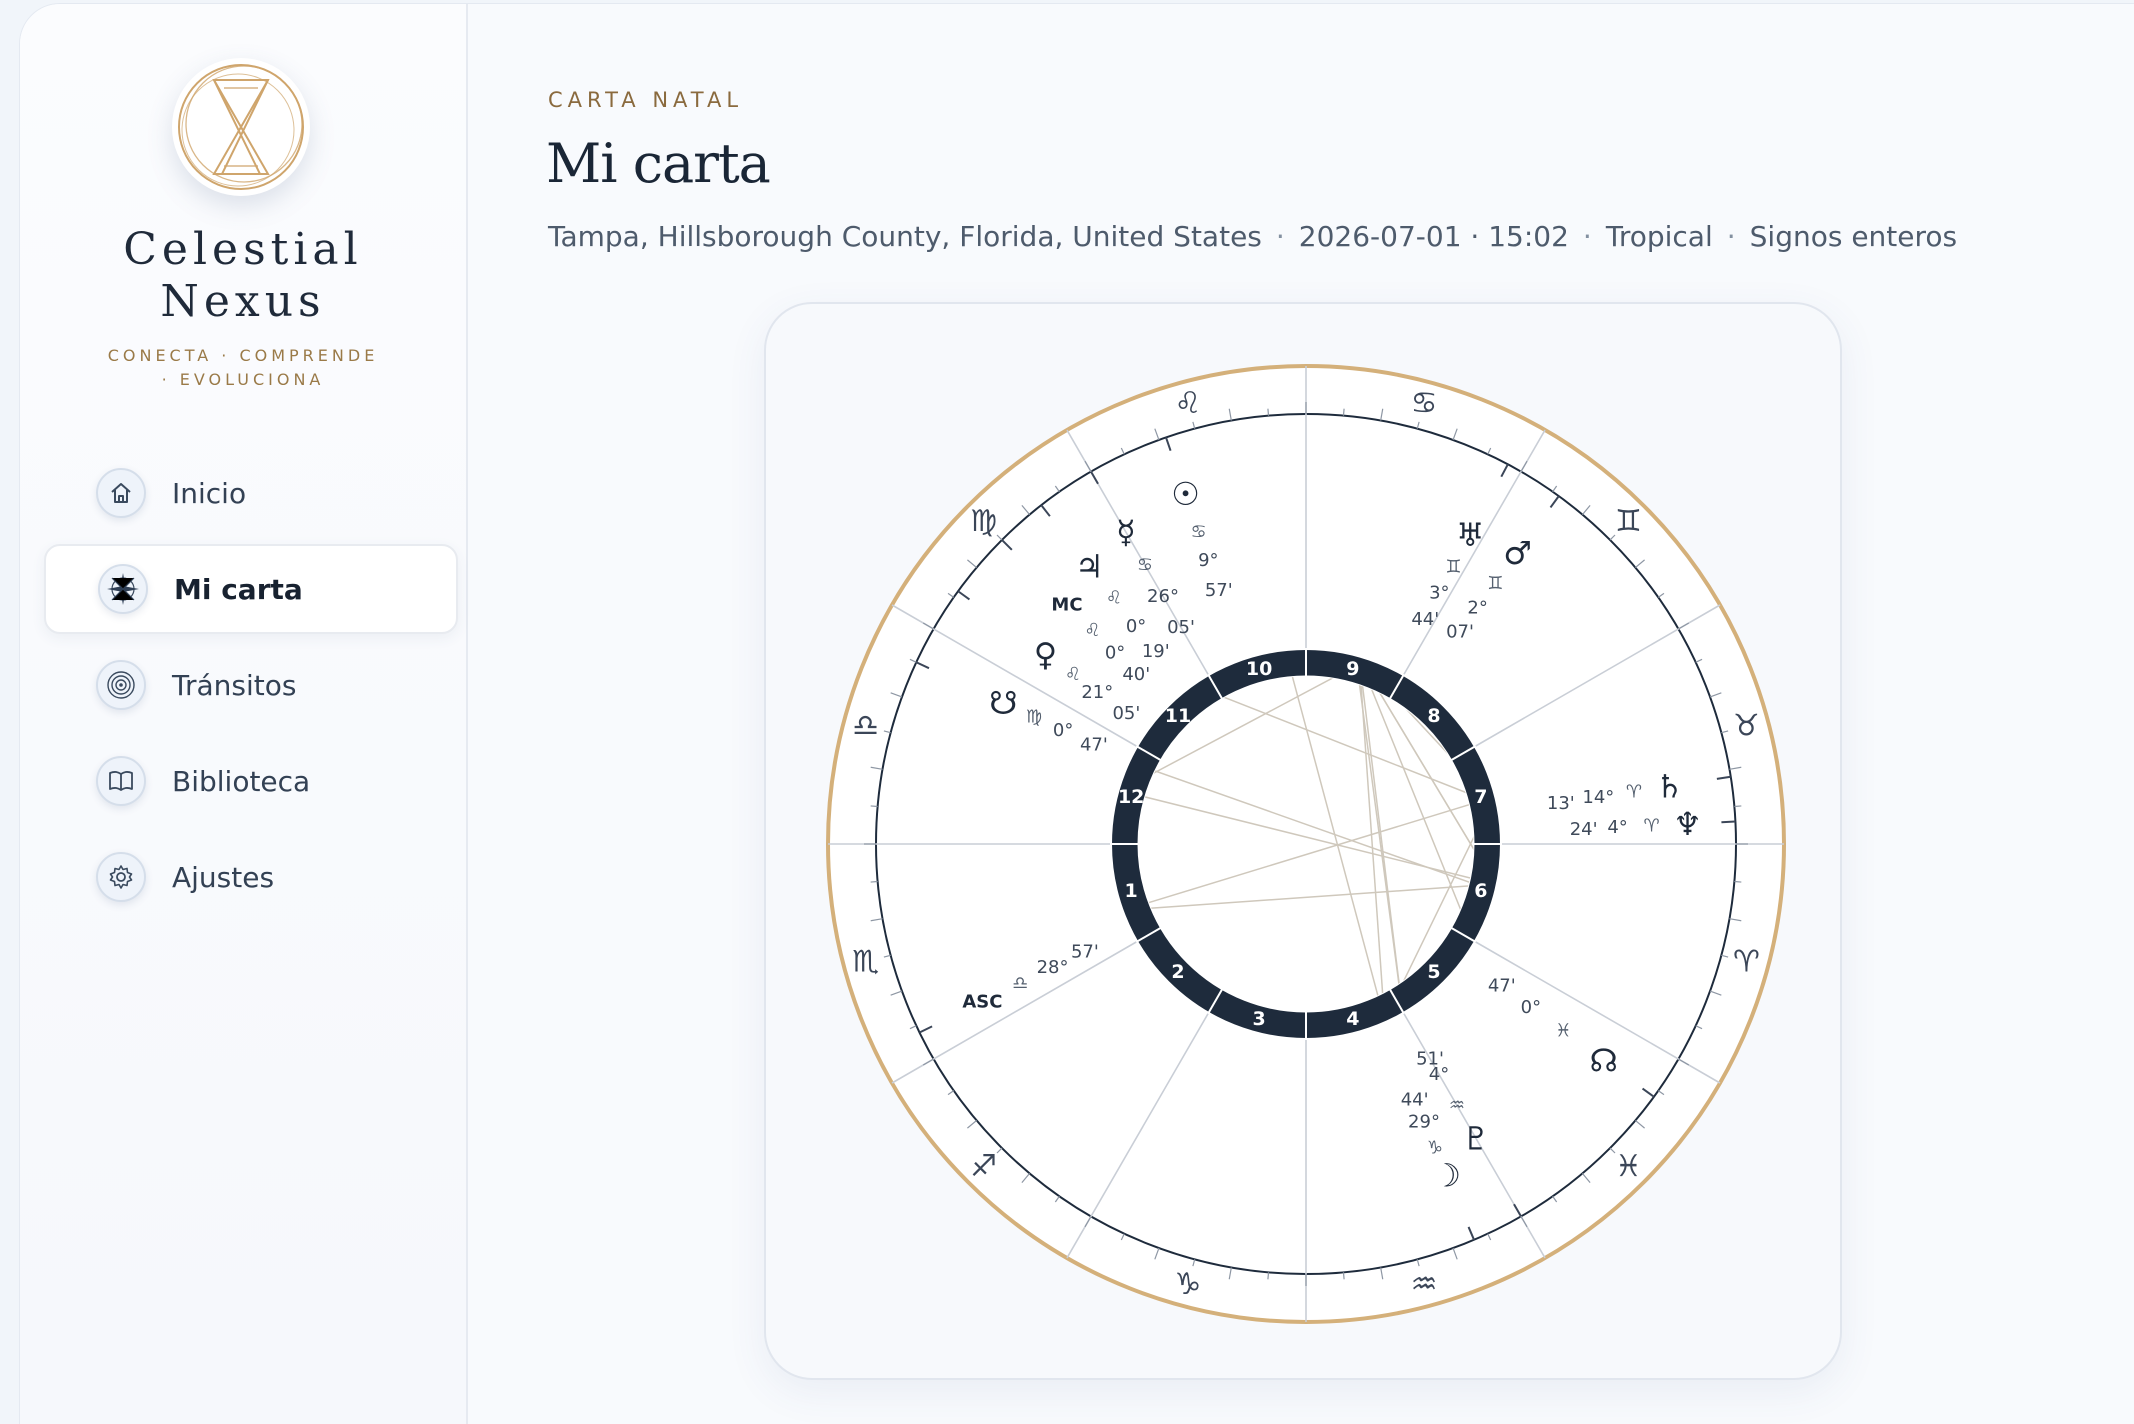 The width and height of the screenshot is (2134, 1424). Describe the element at coordinates (1097, 692) in the screenshot. I see `venus-degree: 21°` at that location.